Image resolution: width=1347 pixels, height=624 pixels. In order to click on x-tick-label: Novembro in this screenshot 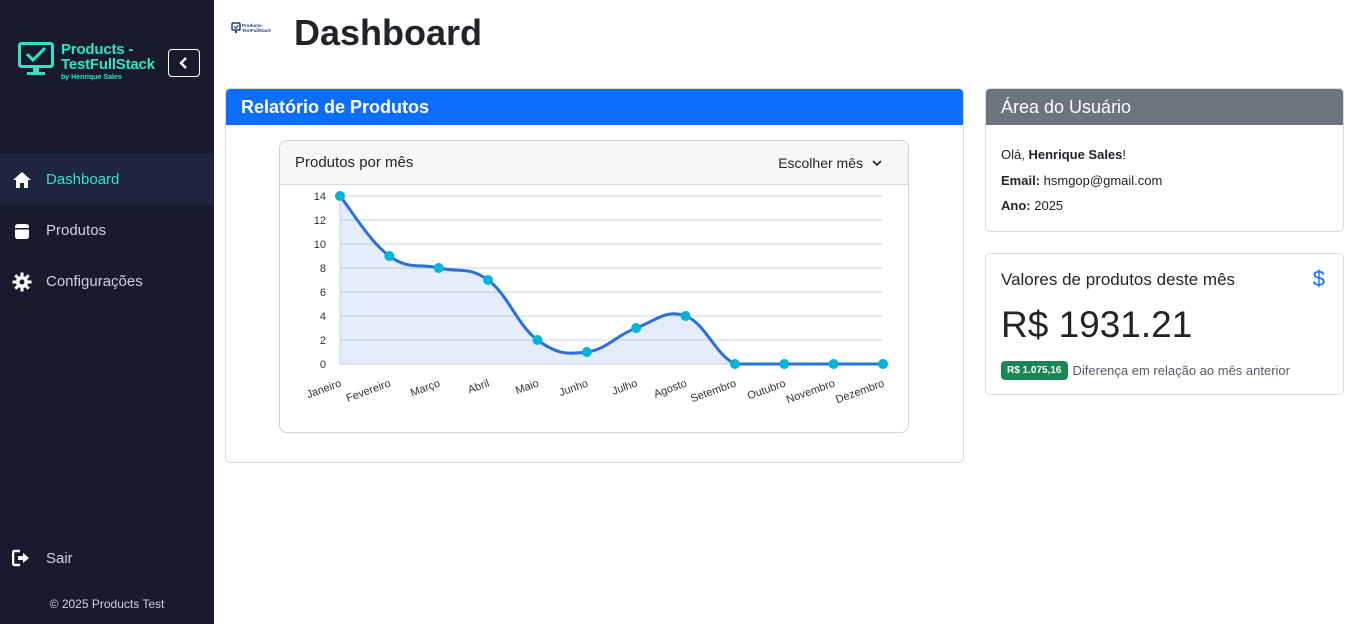, I will do `click(811, 392)`.